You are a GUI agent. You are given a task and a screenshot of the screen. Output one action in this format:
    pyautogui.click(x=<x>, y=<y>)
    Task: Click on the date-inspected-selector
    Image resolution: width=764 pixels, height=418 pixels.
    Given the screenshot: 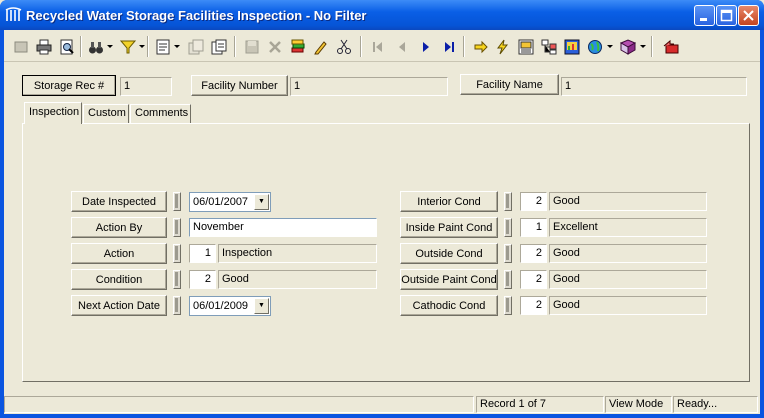 What is the action you would take?
    pyautogui.click(x=177, y=201)
    